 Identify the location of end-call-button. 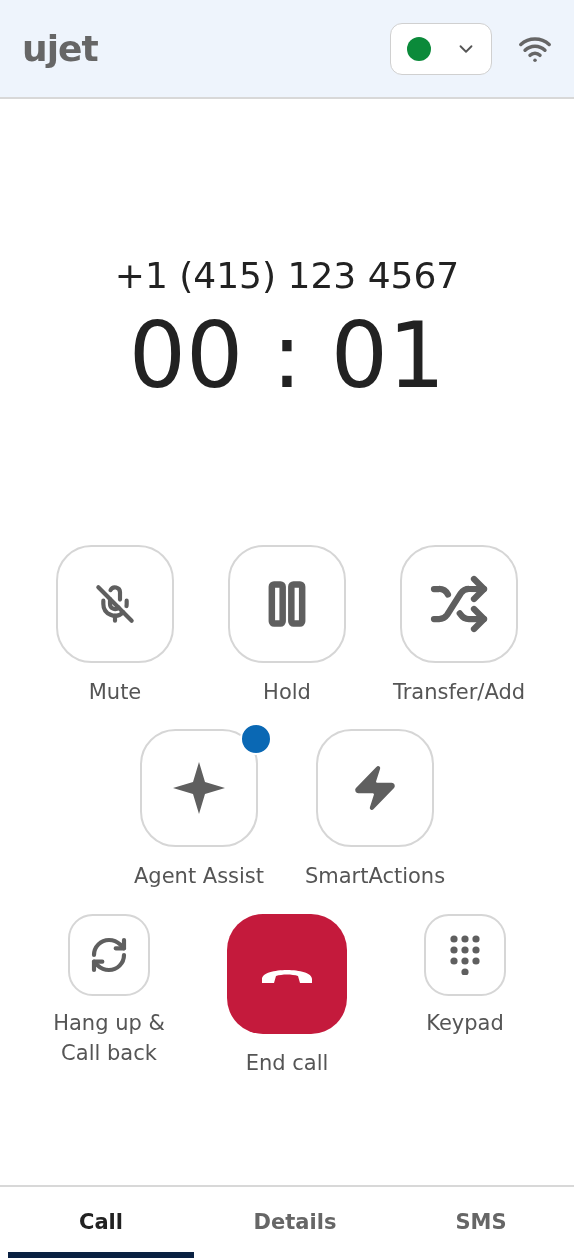
(287, 973).